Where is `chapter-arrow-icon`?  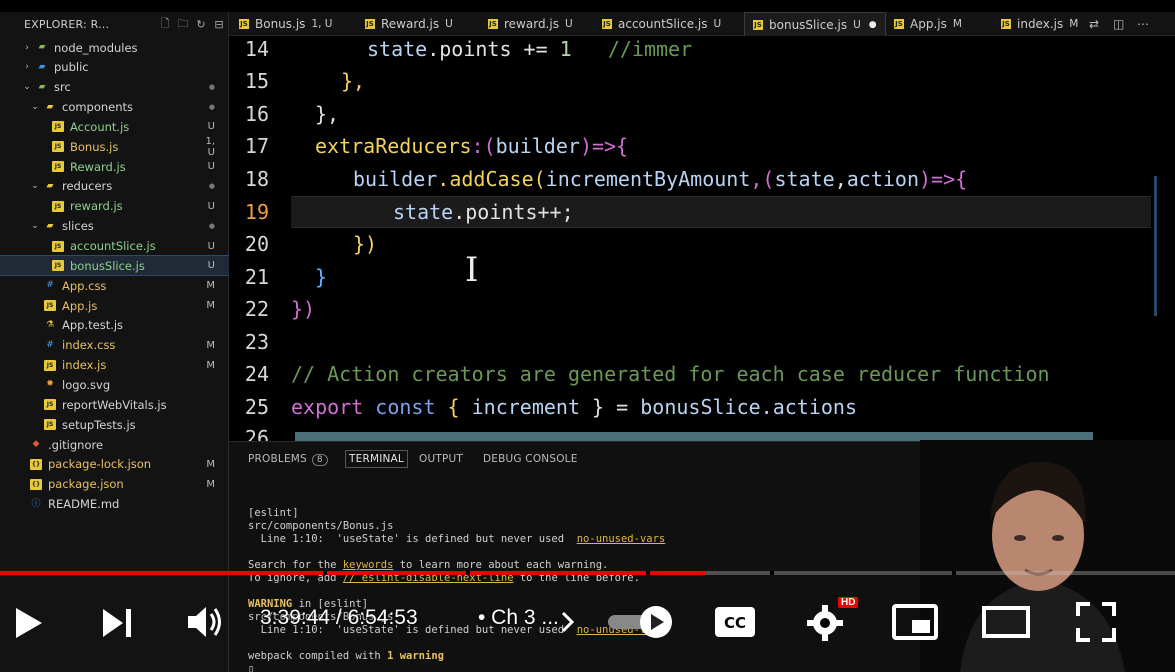 chapter-arrow-icon is located at coordinates (568, 622).